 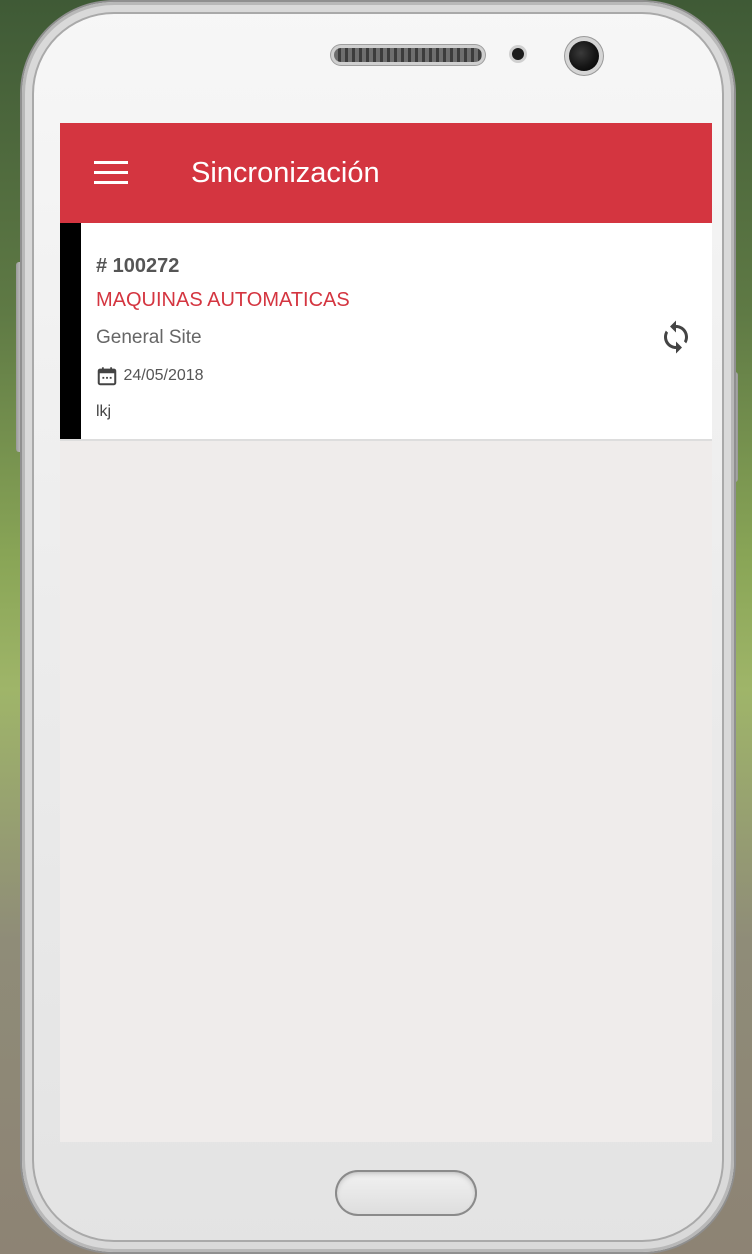 I want to click on hamburger-menu-icon, so click(x=111, y=173).